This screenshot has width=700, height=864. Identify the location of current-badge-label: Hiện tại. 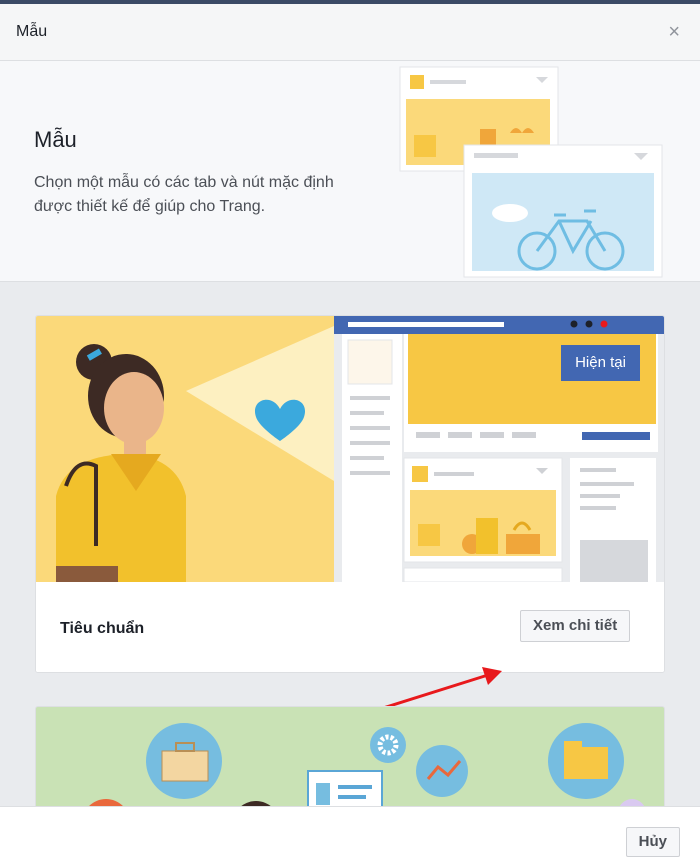
(600, 362).